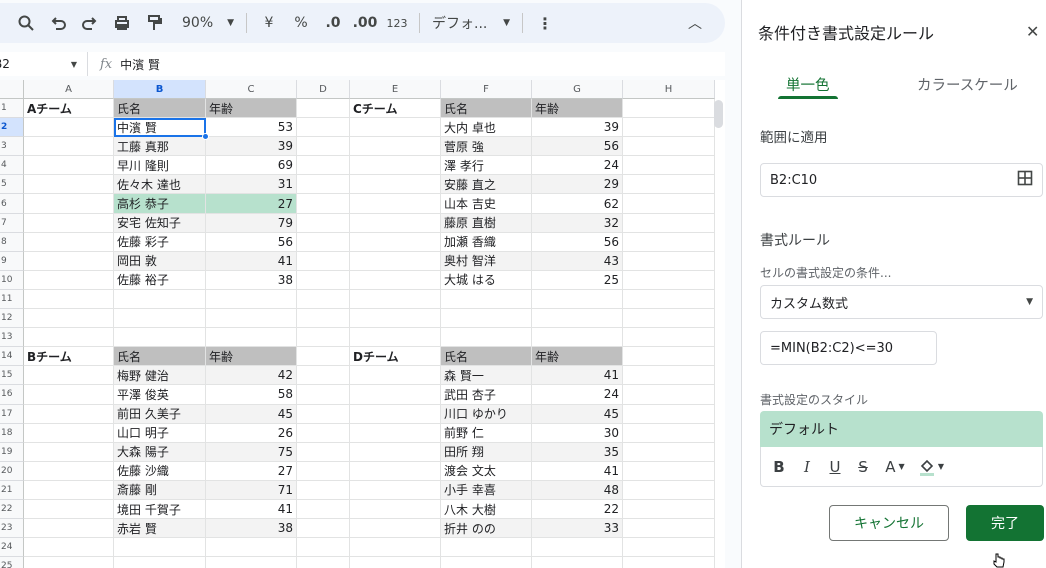 Image resolution: width=1046 pixels, height=568 pixels. Describe the element at coordinates (160, 395) in the screenshot. I see `cell-b16: 平澤 俊英` at that location.